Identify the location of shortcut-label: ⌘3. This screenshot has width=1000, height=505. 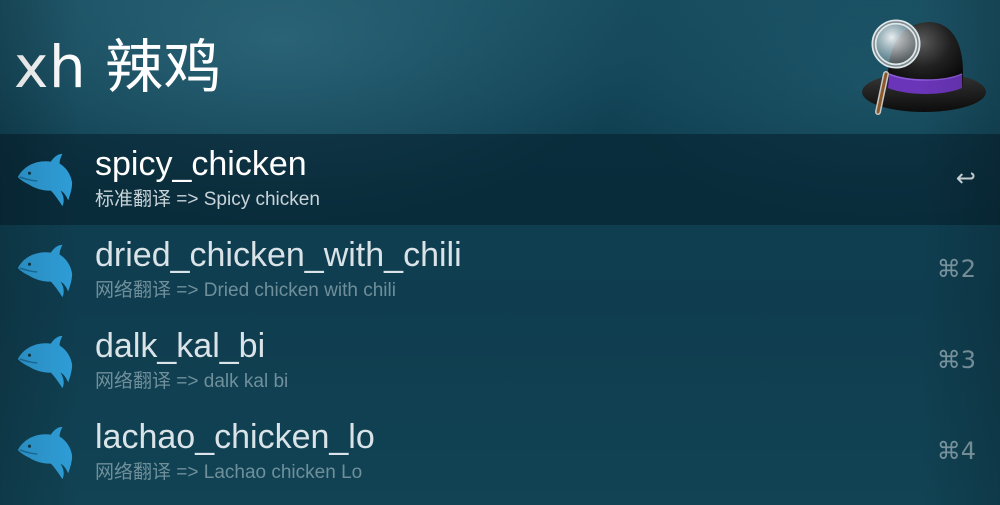
(956, 360).